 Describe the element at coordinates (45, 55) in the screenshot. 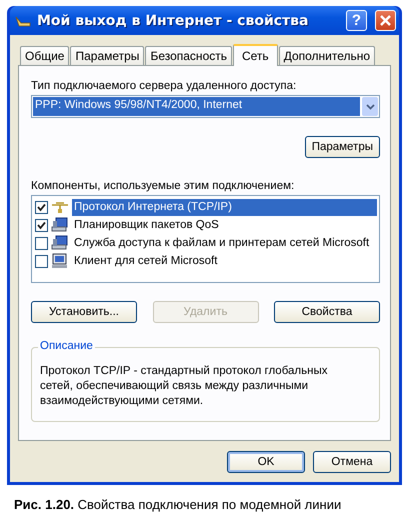

I see `tab: Общие` at that location.